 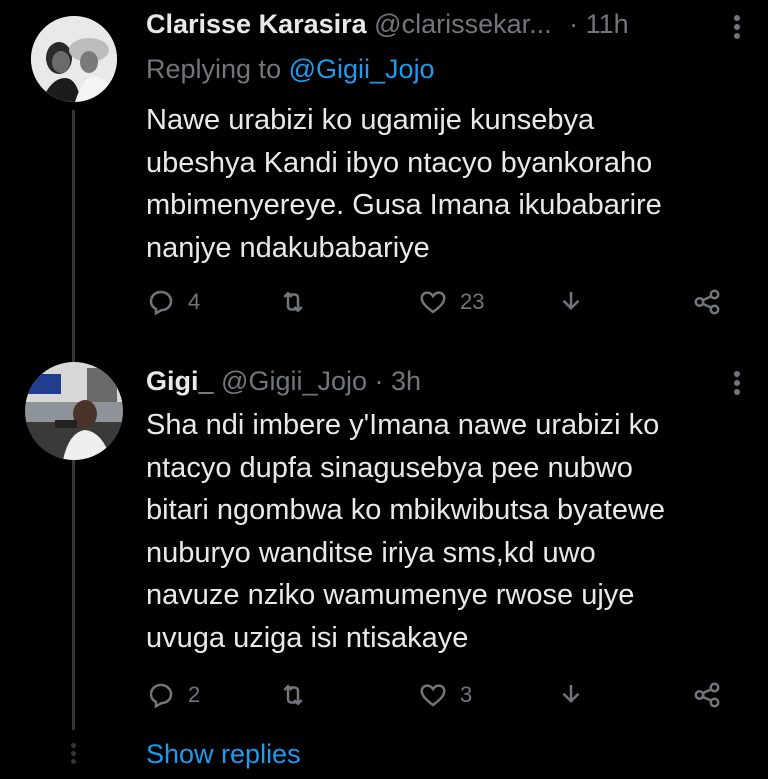 What do you see at coordinates (180, 381) in the screenshot?
I see `display-name: Gigi_` at bounding box center [180, 381].